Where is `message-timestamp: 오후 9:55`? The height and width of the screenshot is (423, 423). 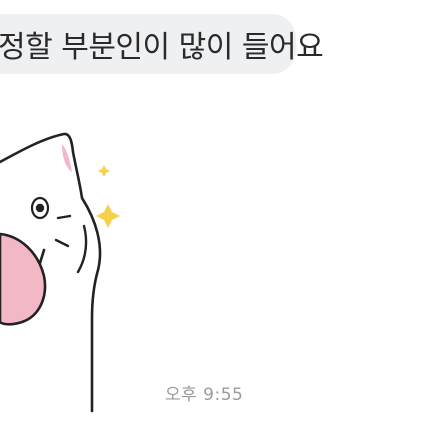 message-timestamp: 오후 9:55 is located at coordinates (204, 395).